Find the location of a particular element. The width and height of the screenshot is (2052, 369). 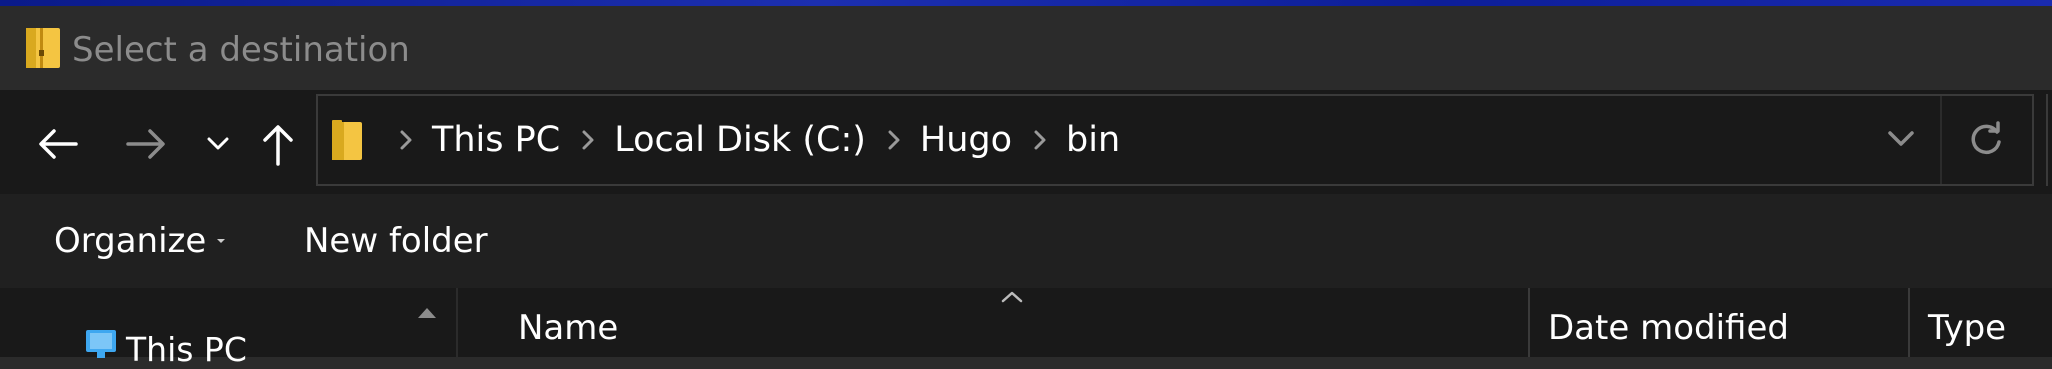

refresh-button is located at coordinates (1986, 140).